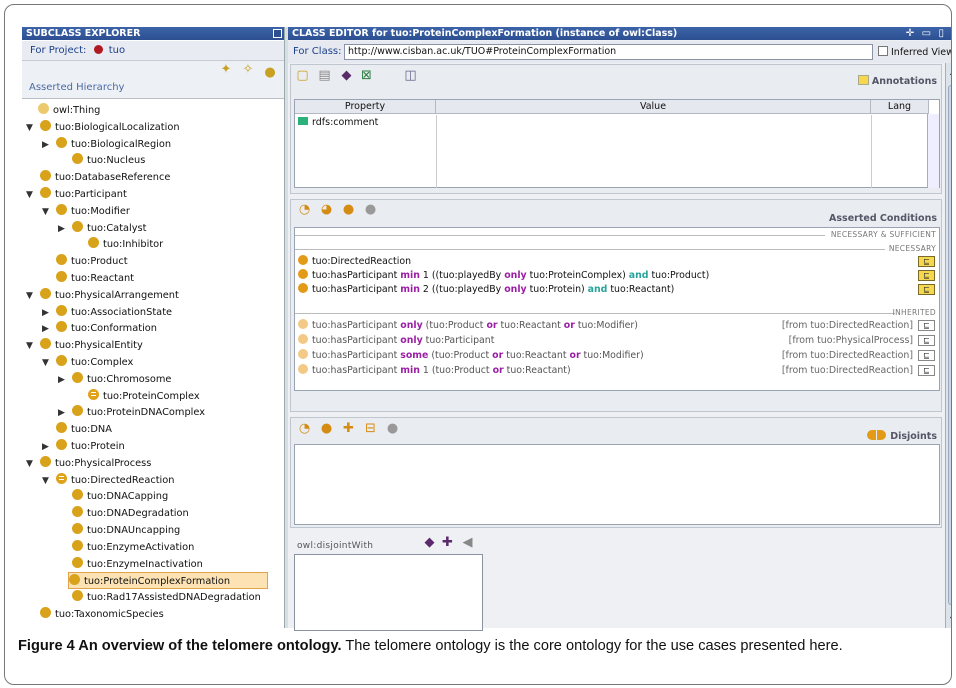 The image size is (956, 688). Describe the element at coordinates (429, 543) in the screenshot. I see `add-disjoint-property-icon: ◆` at that location.